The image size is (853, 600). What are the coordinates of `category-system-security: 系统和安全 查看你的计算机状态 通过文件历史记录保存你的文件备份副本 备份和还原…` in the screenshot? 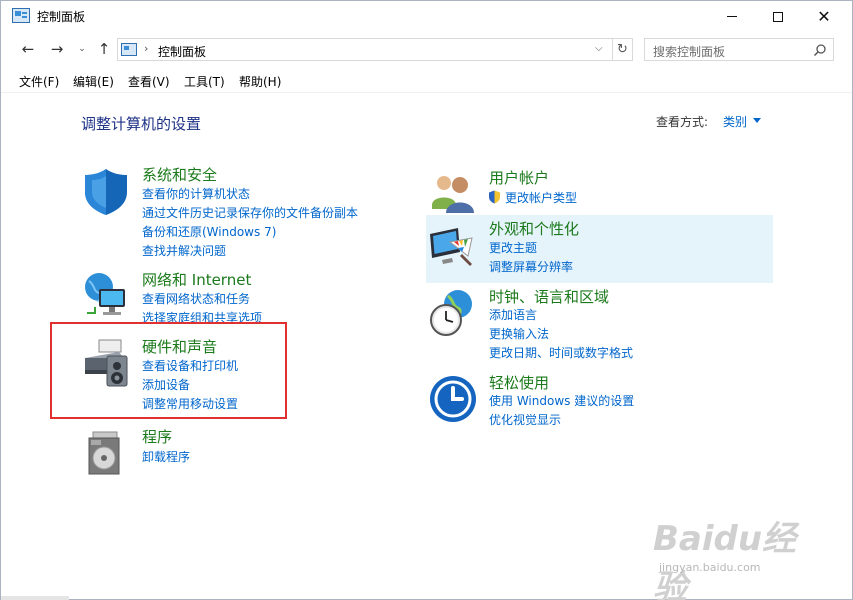 It's located at (241, 214).